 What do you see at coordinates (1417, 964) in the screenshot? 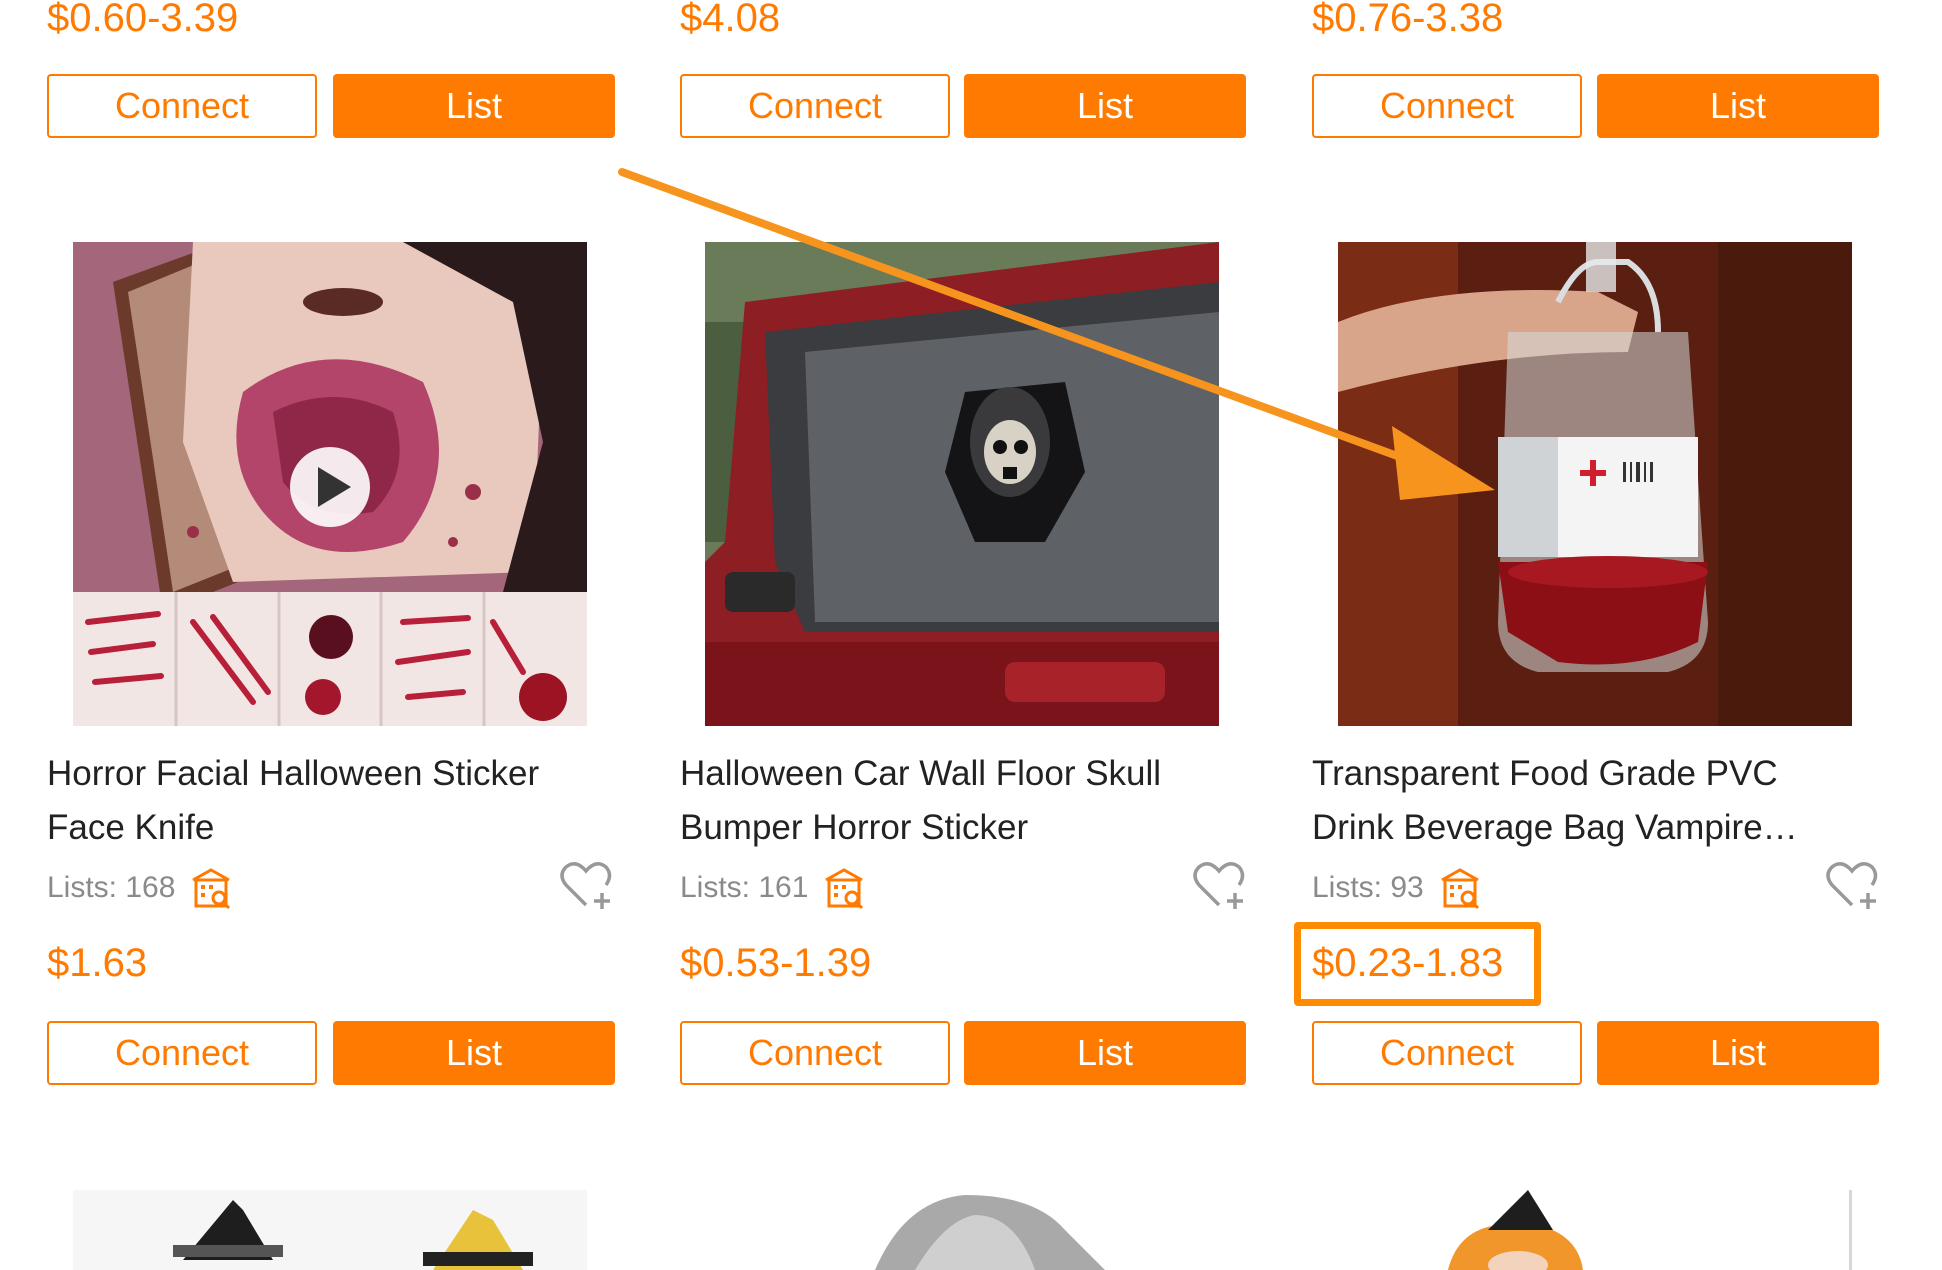
I see `price-highlight-annotation` at bounding box center [1417, 964].